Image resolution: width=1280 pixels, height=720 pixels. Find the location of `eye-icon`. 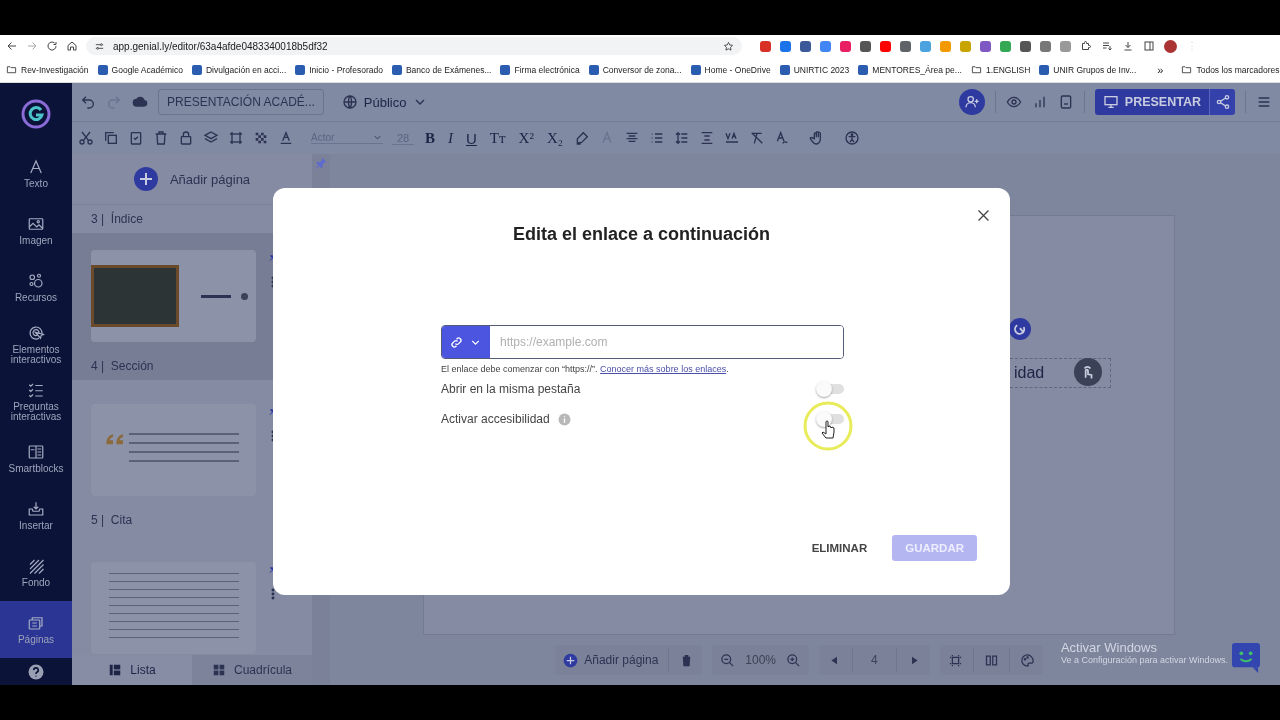

eye-icon is located at coordinates (1013, 102).